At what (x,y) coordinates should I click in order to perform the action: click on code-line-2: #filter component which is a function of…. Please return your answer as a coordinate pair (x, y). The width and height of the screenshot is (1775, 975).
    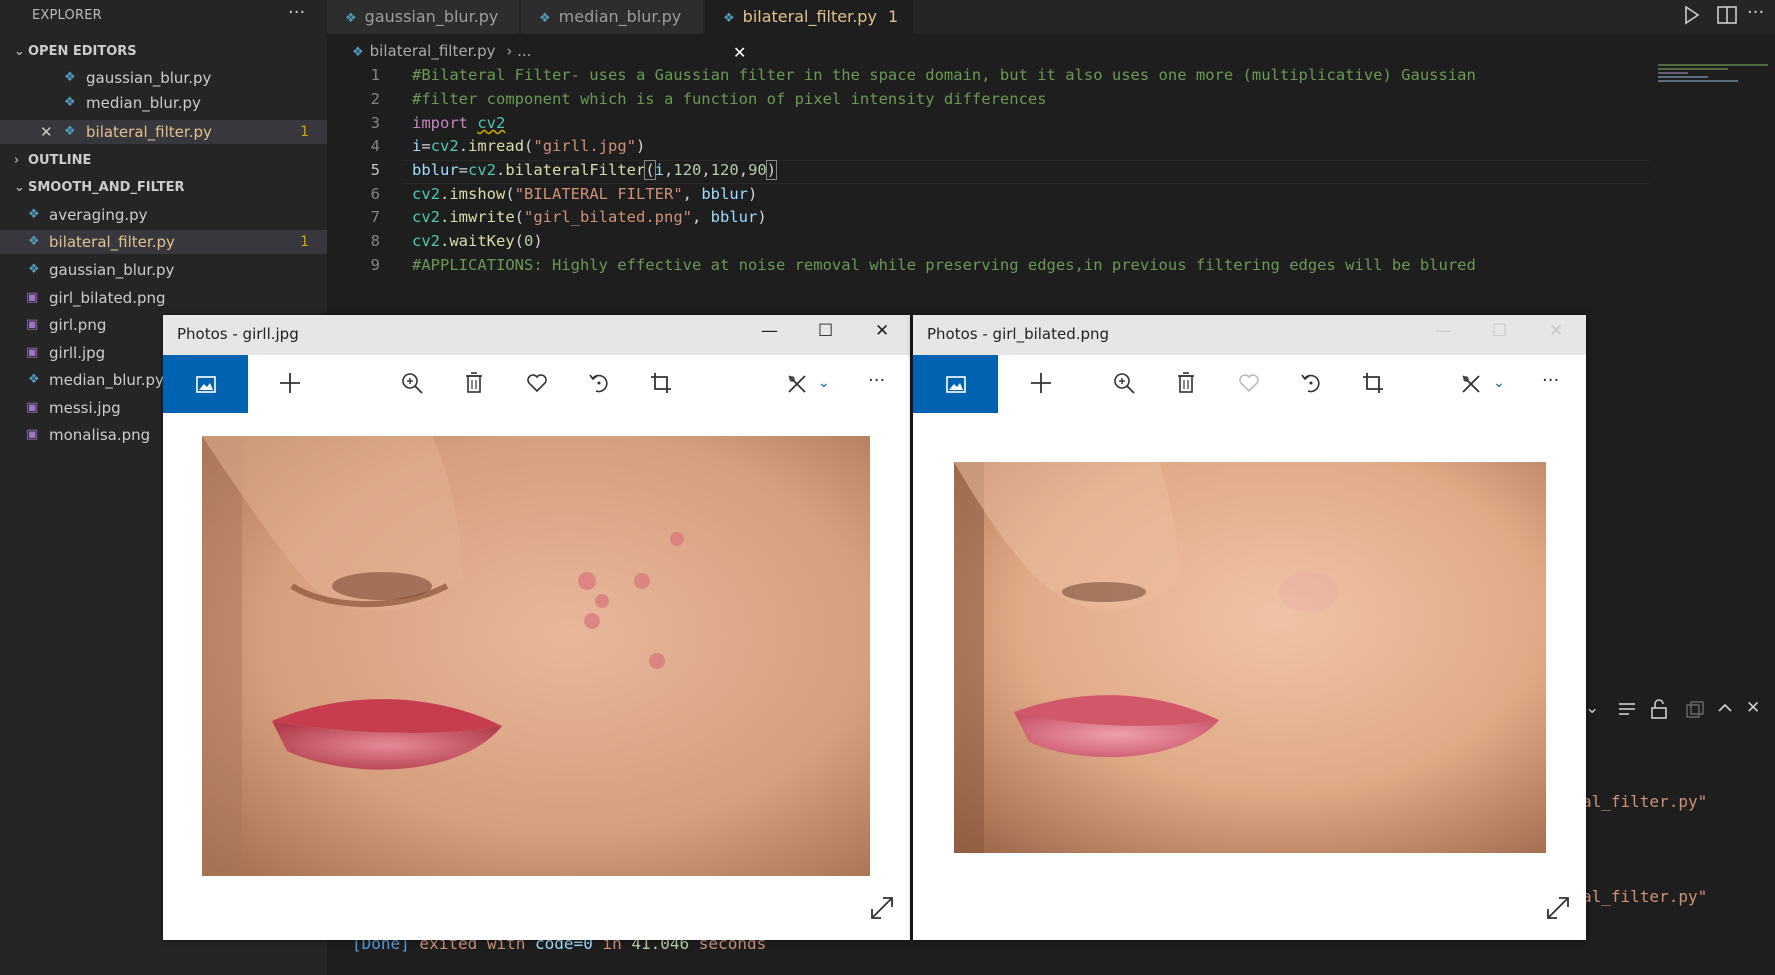
    Looking at the image, I should click on (729, 99).